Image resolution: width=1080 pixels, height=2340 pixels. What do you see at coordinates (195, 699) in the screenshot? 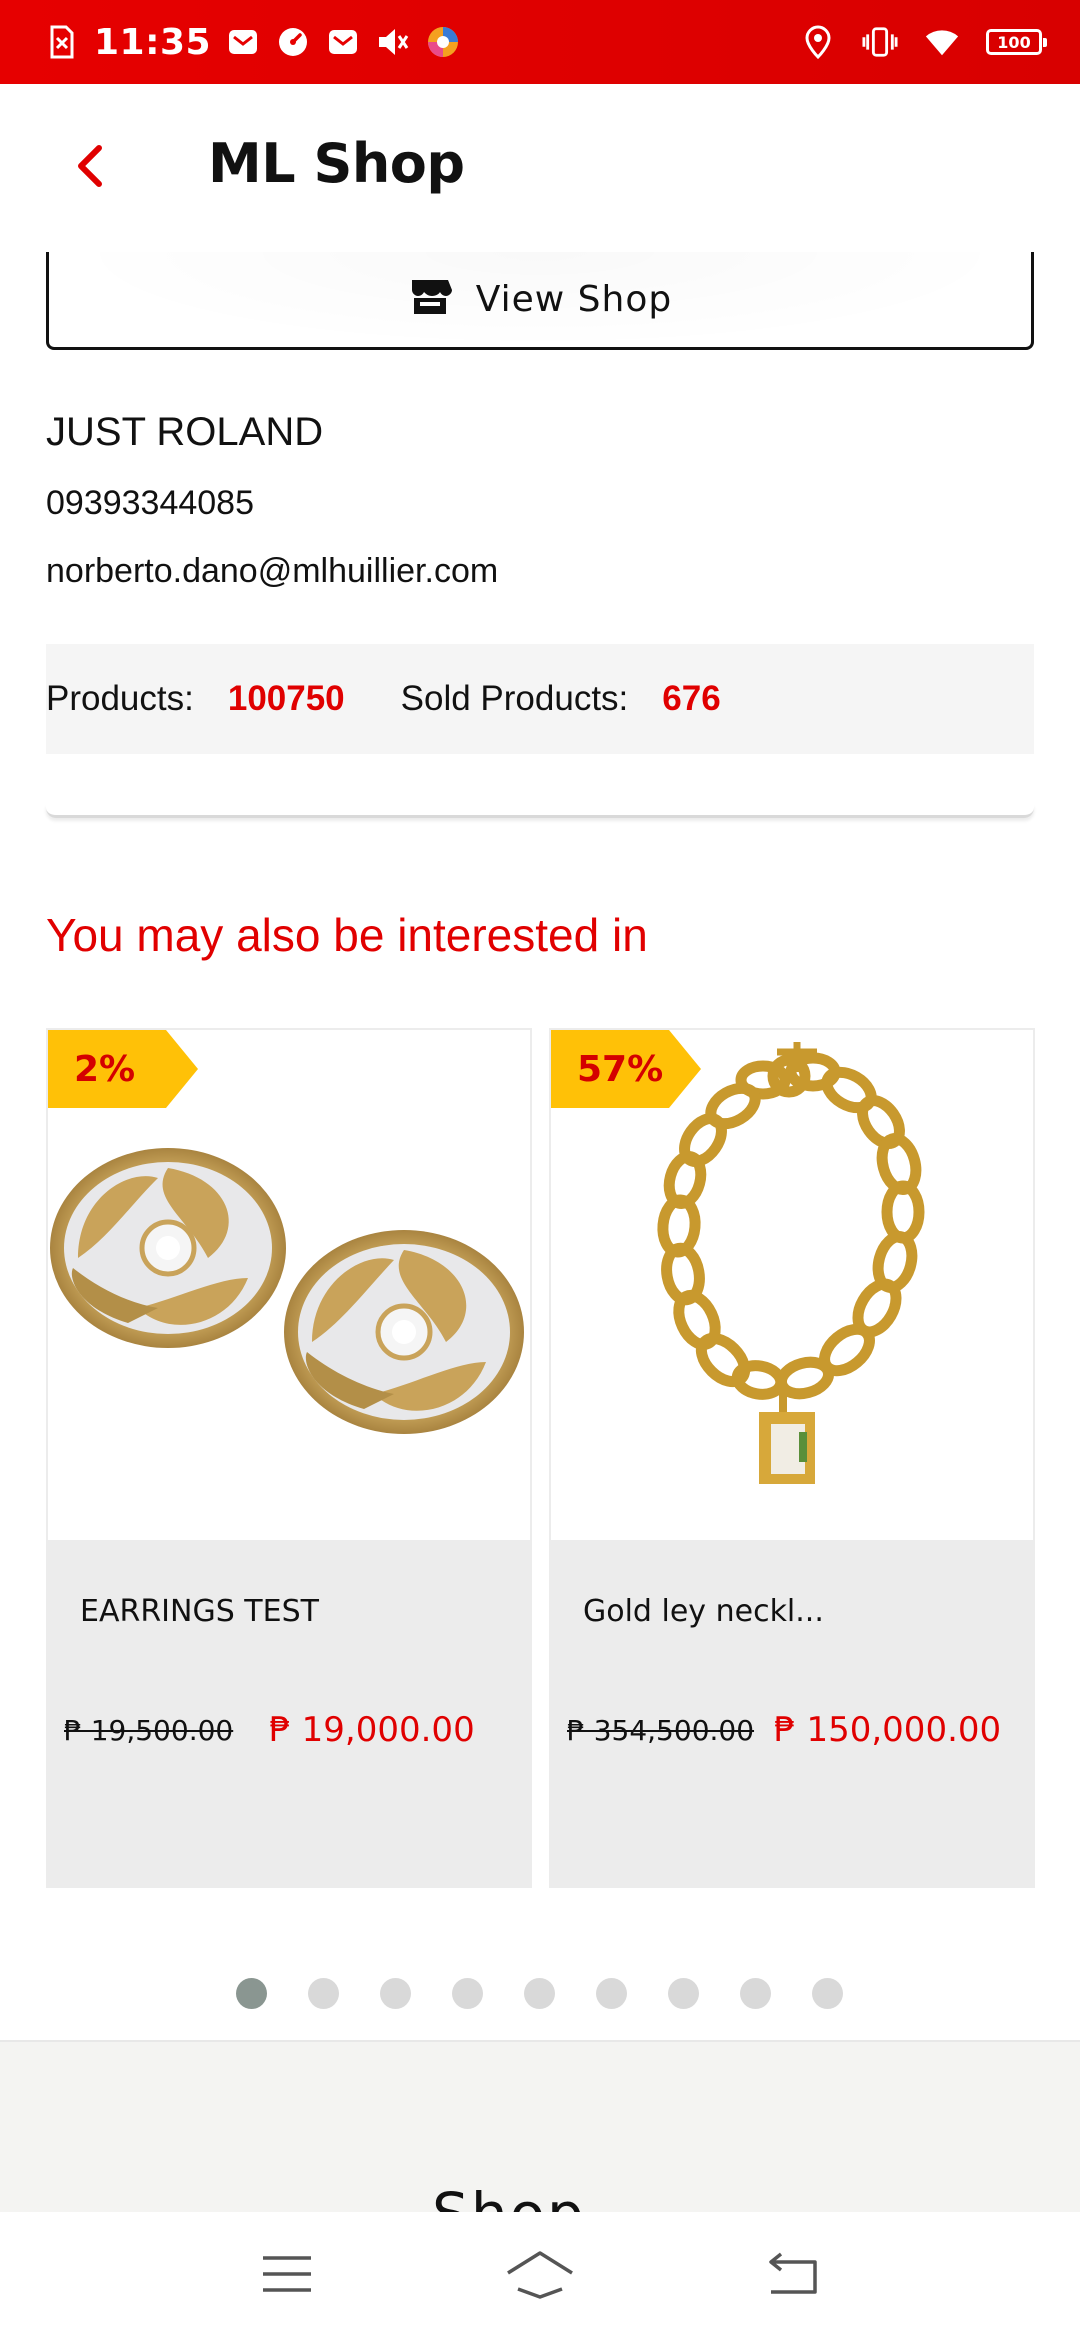
I see `products-stat: Products: 100750` at bounding box center [195, 699].